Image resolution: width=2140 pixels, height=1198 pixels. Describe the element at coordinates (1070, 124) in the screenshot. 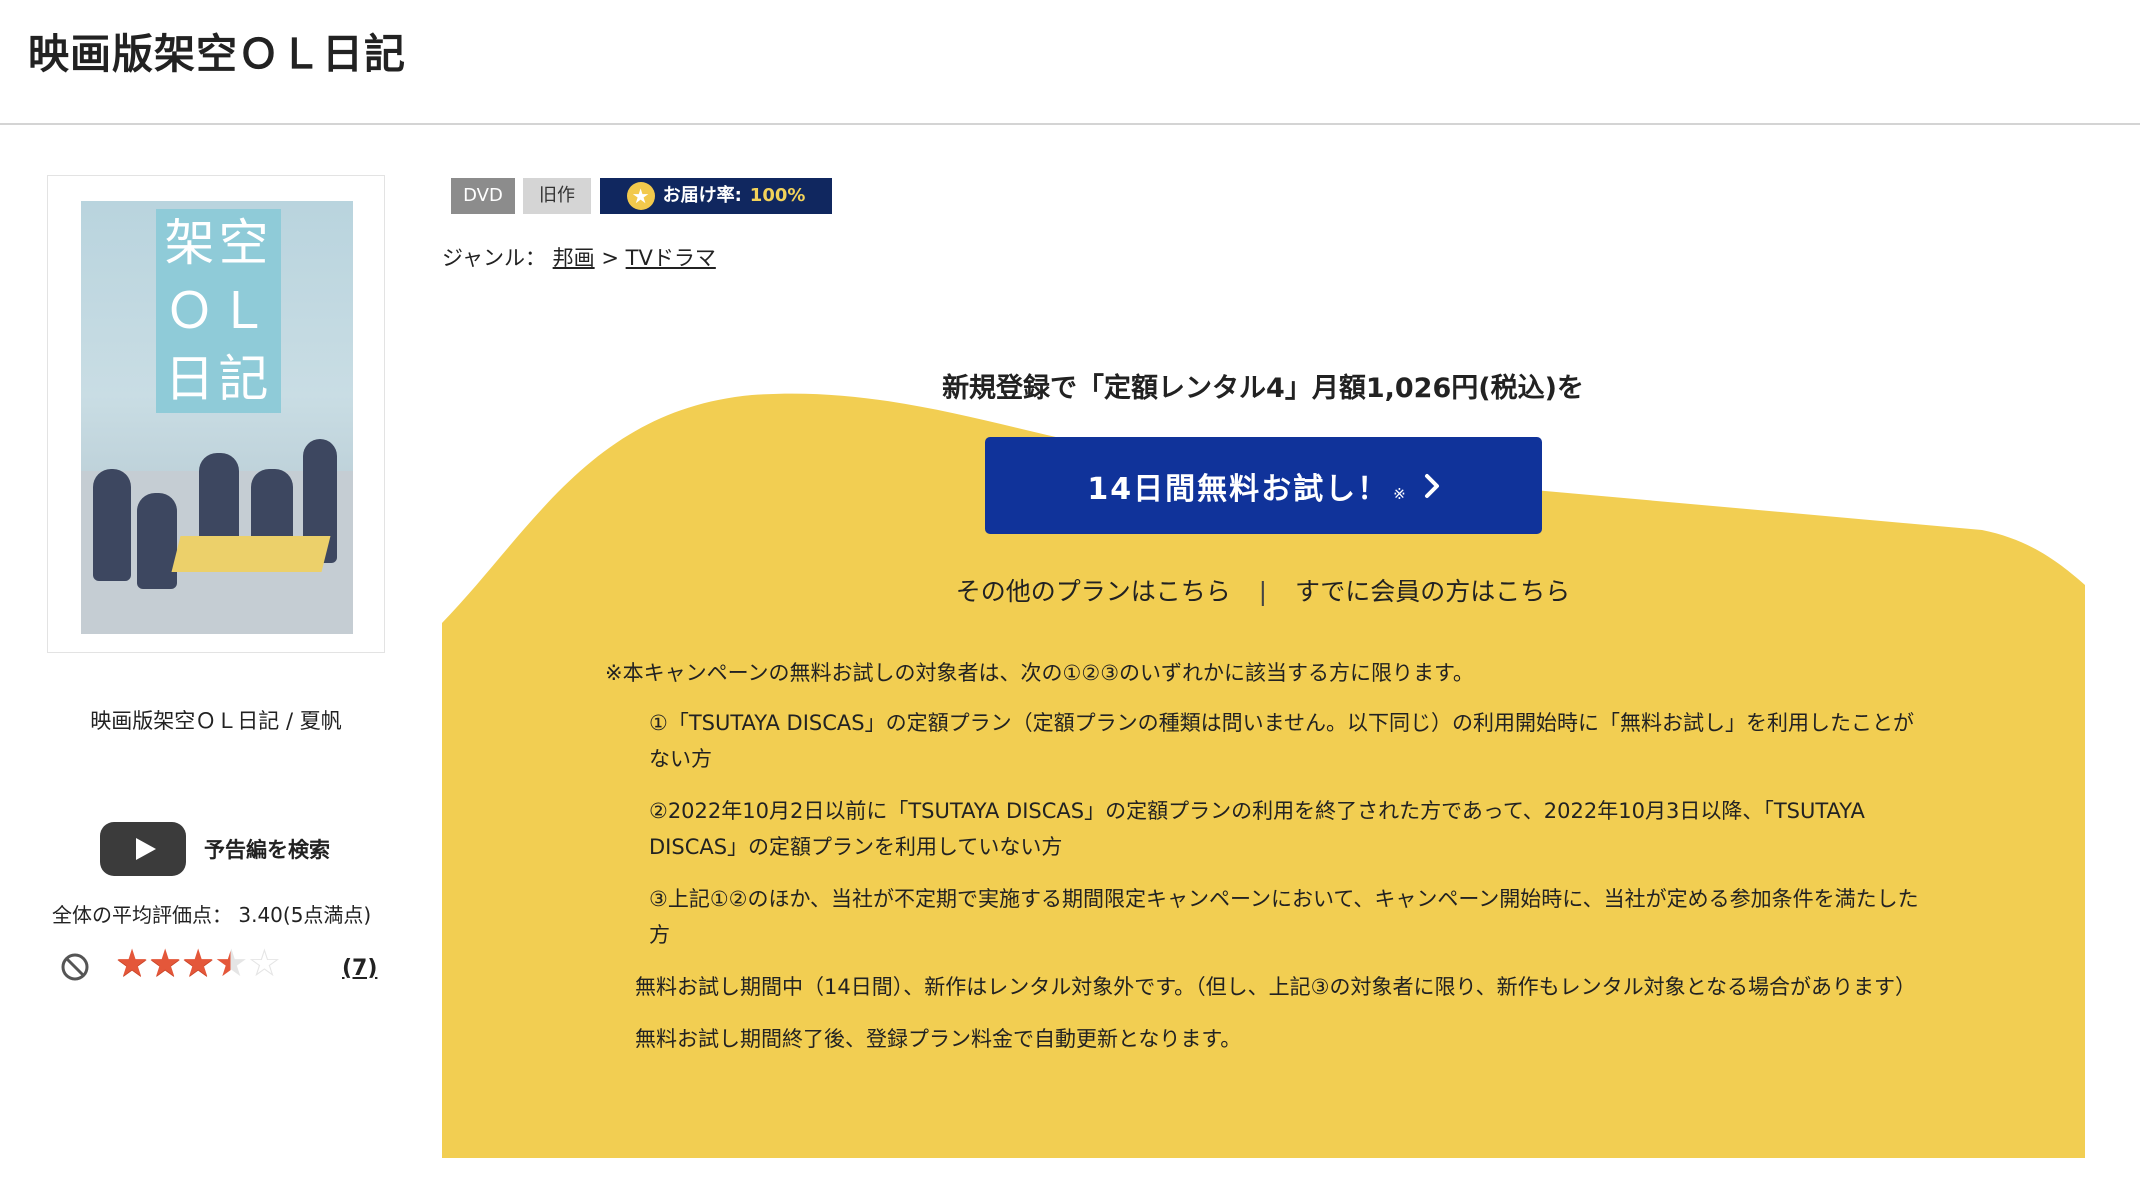

I see `header-divider` at that location.